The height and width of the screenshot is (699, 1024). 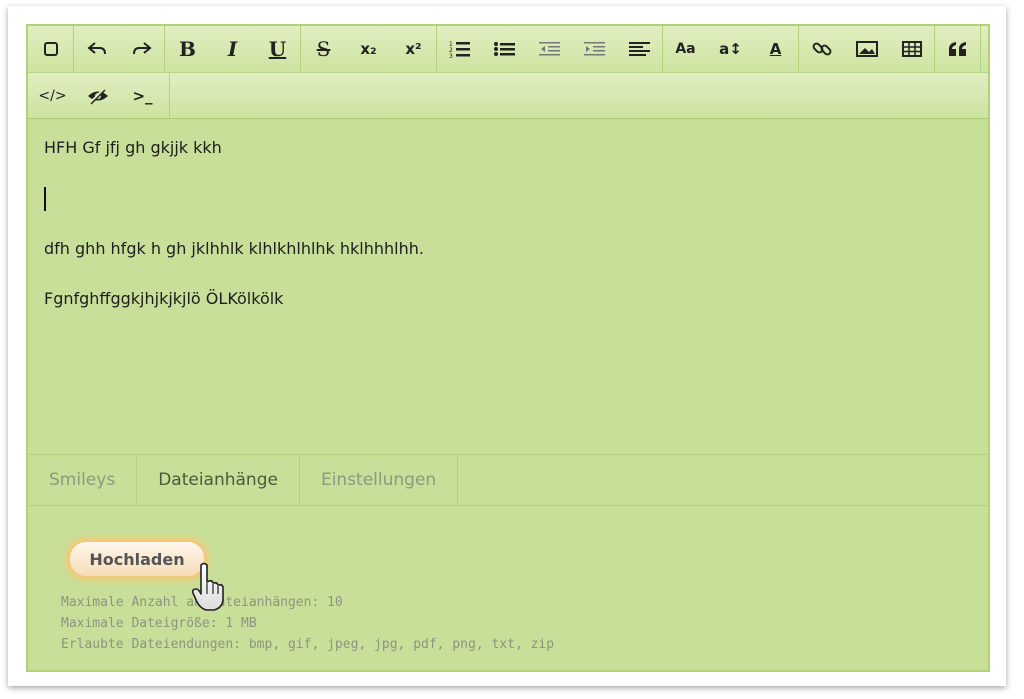 What do you see at coordinates (83, 480) in the screenshot?
I see `tab-smileys: Smileys` at bounding box center [83, 480].